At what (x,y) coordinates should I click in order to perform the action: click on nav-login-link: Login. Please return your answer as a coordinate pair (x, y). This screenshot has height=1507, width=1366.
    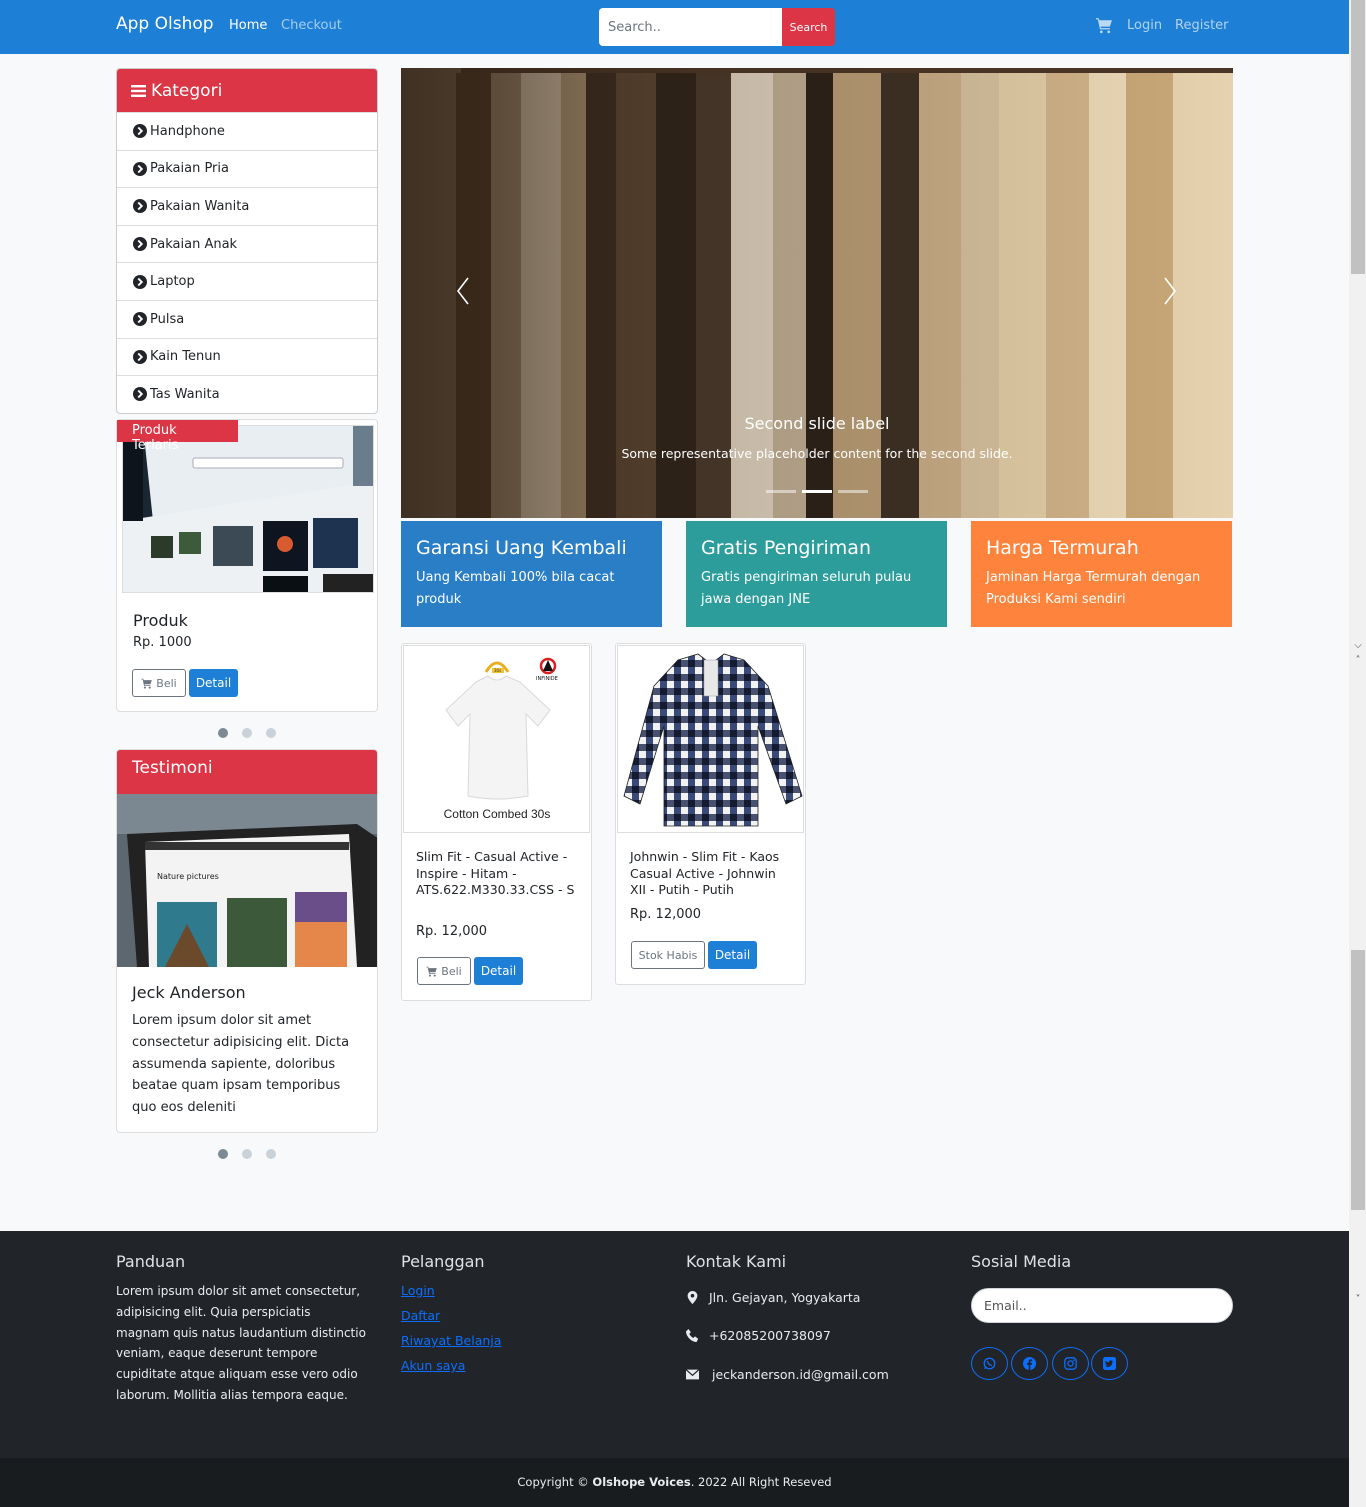
    Looking at the image, I should click on (1144, 25).